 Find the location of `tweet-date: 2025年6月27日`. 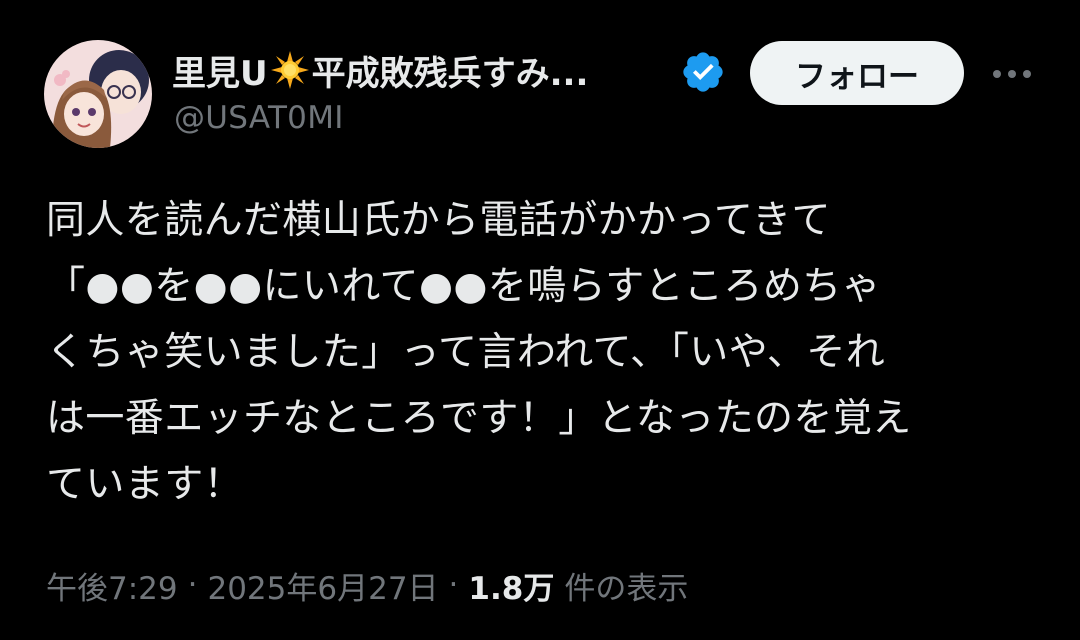

tweet-date: 2025年6月27日 is located at coordinates (322, 585).